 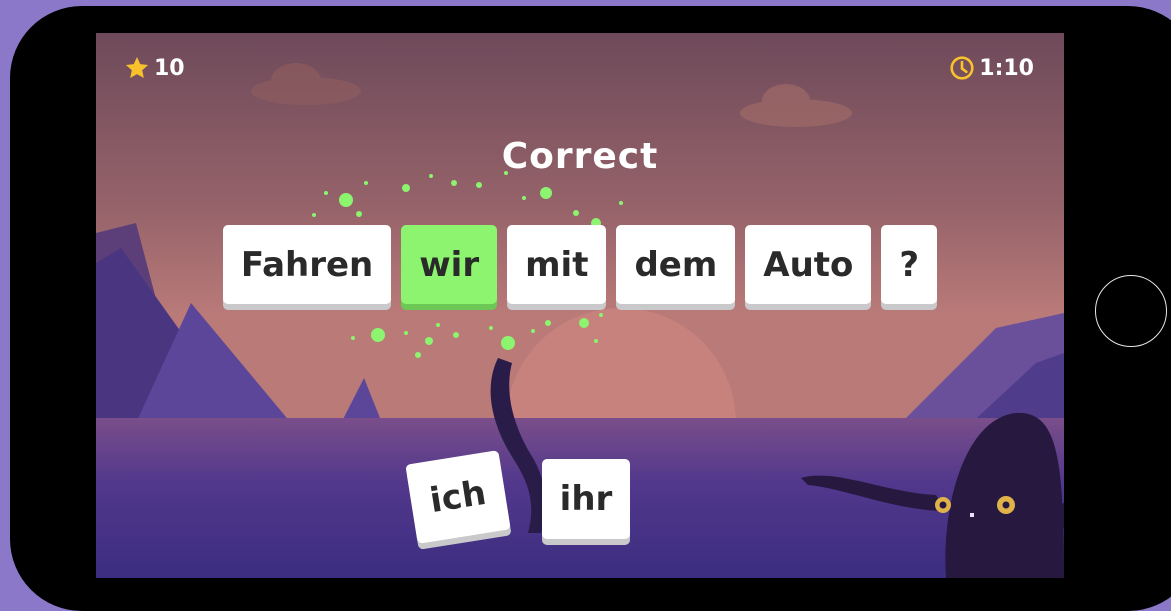 What do you see at coordinates (169, 68) in the screenshot?
I see `score-value: 10` at bounding box center [169, 68].